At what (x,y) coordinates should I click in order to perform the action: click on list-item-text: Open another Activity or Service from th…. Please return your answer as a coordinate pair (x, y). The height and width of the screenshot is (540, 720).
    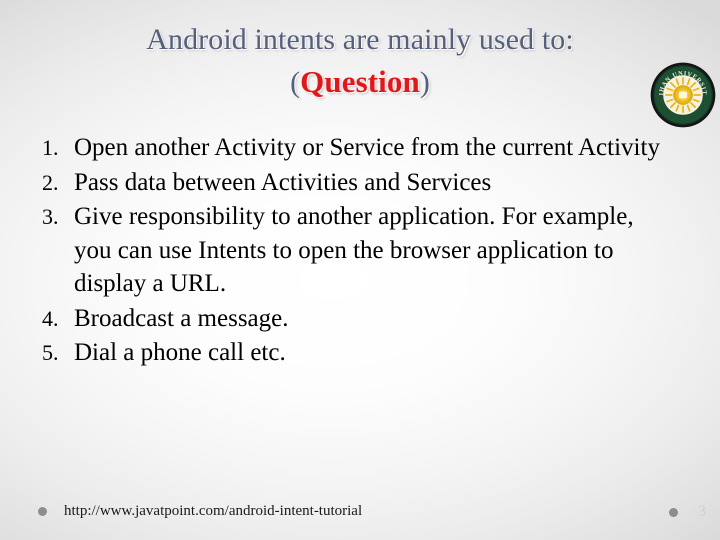
    Looking at the image, I should click on (367, 147).